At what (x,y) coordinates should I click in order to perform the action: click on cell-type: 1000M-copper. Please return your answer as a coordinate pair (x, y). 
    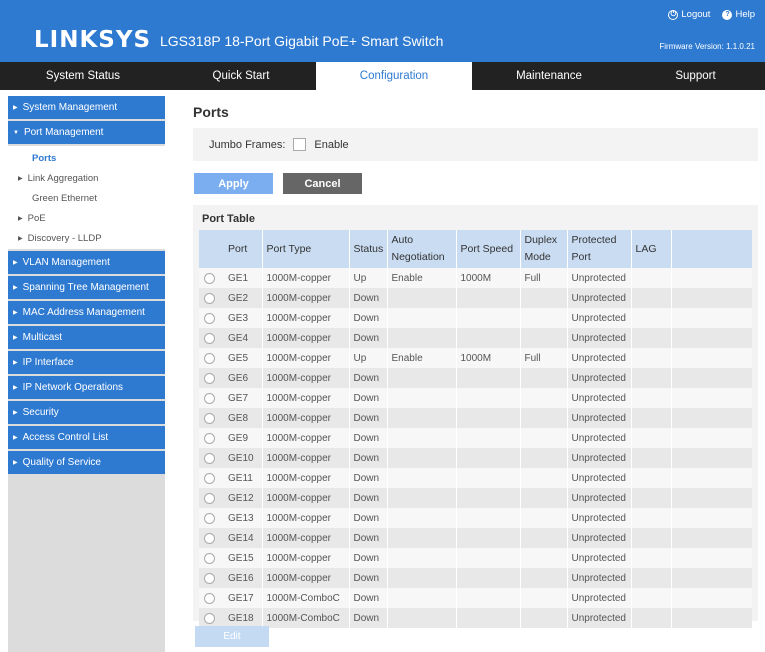
    Looking at the image, I should click on (306, 498).